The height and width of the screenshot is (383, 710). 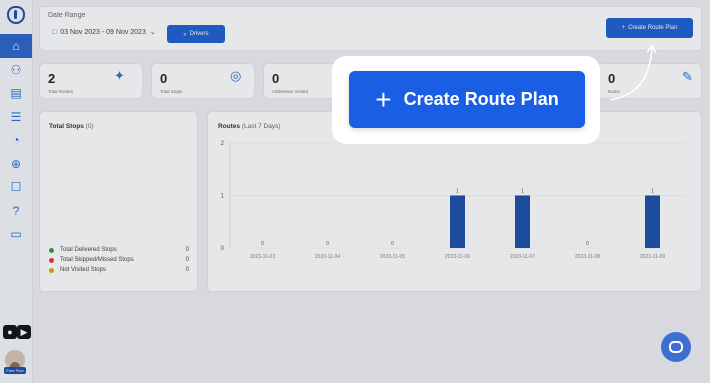 What do you see at coordinates (383, 99) in the screenshot?
I see `plus-icon: +` at bounding box center [383, 99].